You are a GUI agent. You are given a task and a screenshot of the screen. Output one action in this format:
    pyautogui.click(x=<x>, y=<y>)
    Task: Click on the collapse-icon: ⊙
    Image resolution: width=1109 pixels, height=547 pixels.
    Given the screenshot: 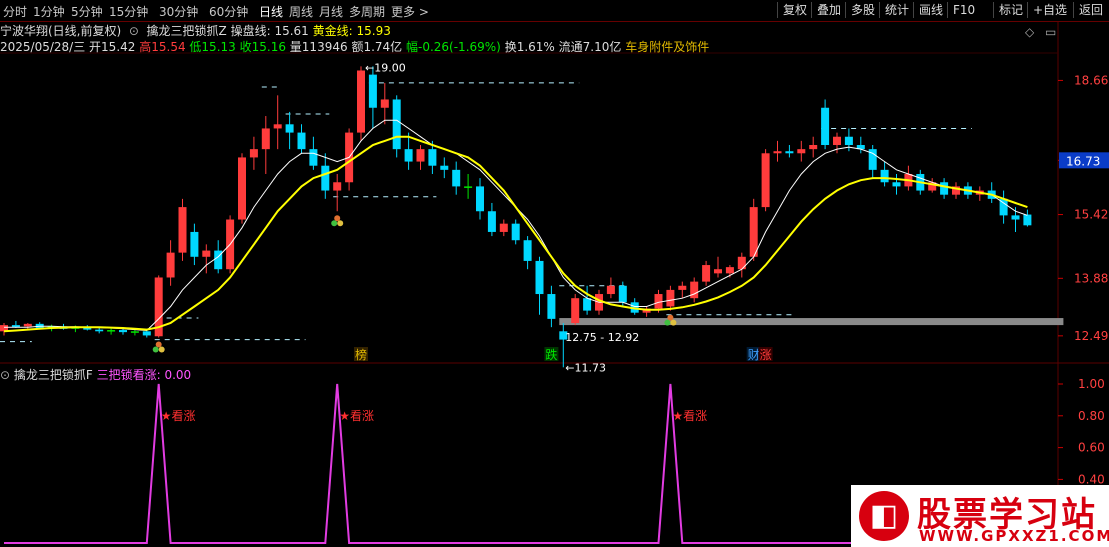 What is the action you would take?
    pyautogui.click(x=7, y=375)
    